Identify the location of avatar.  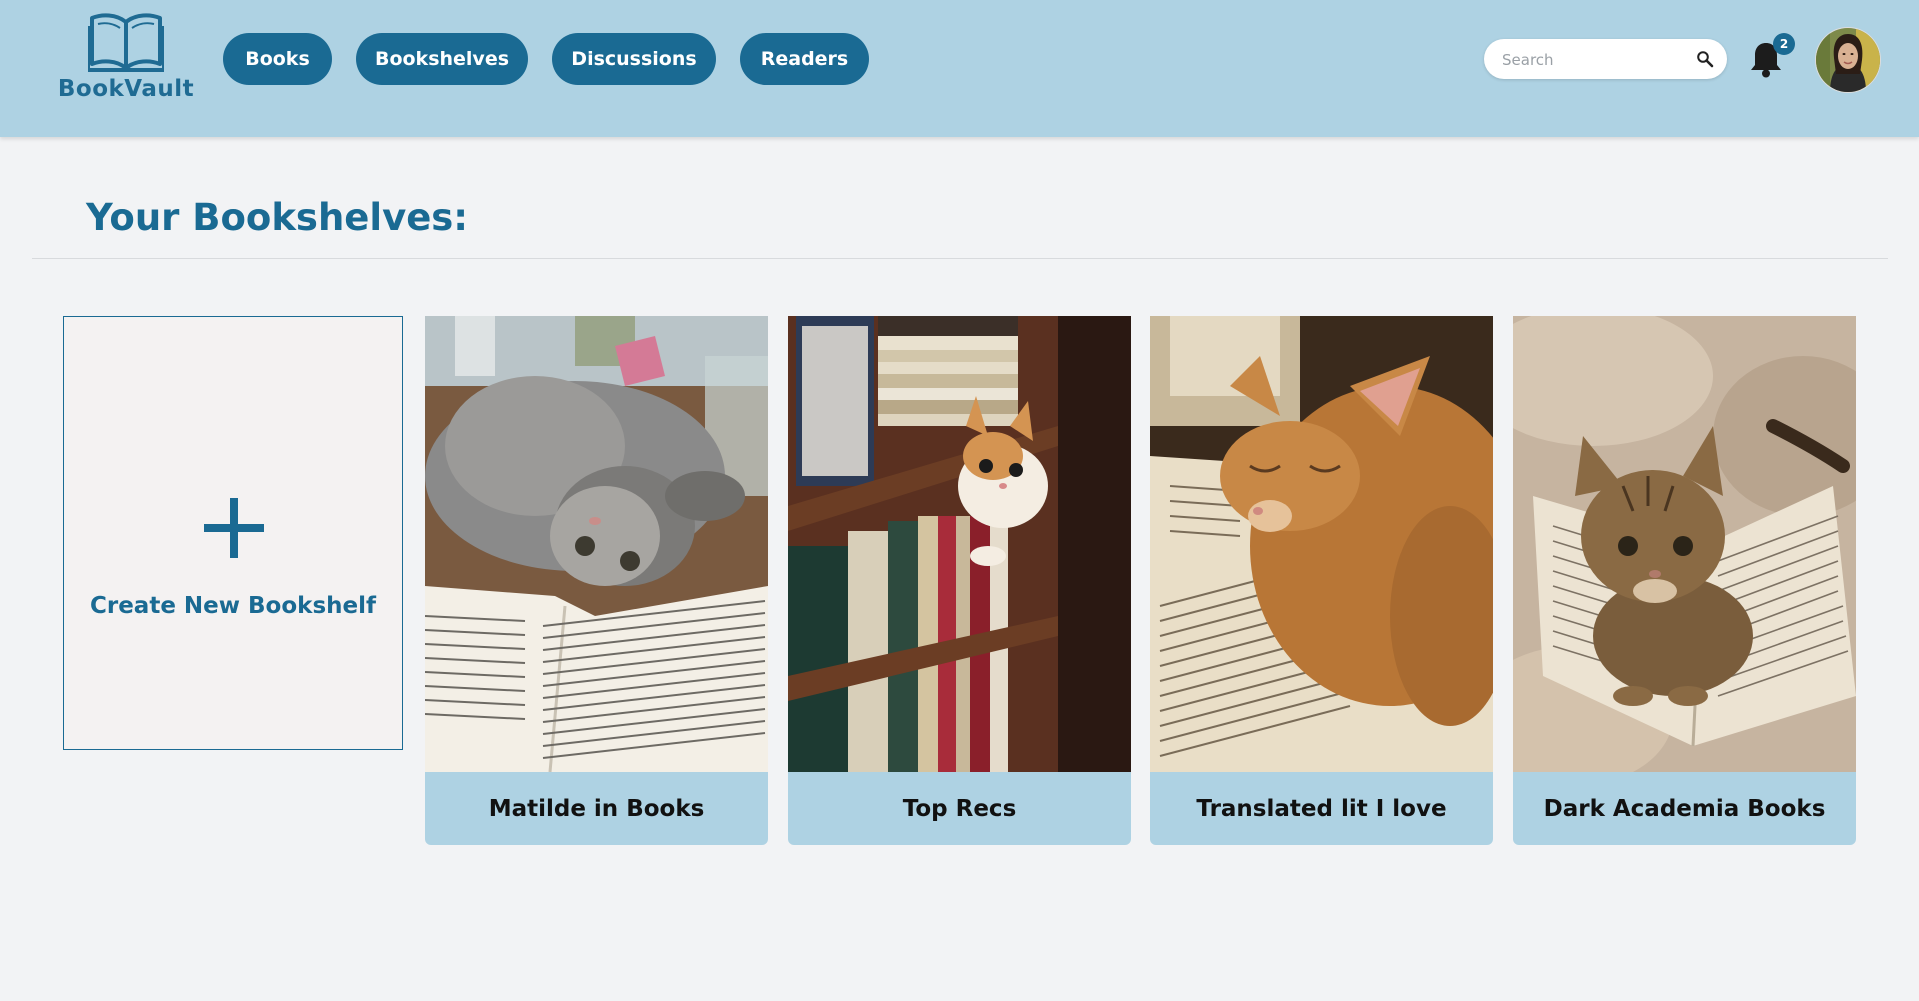
(1848, 60).